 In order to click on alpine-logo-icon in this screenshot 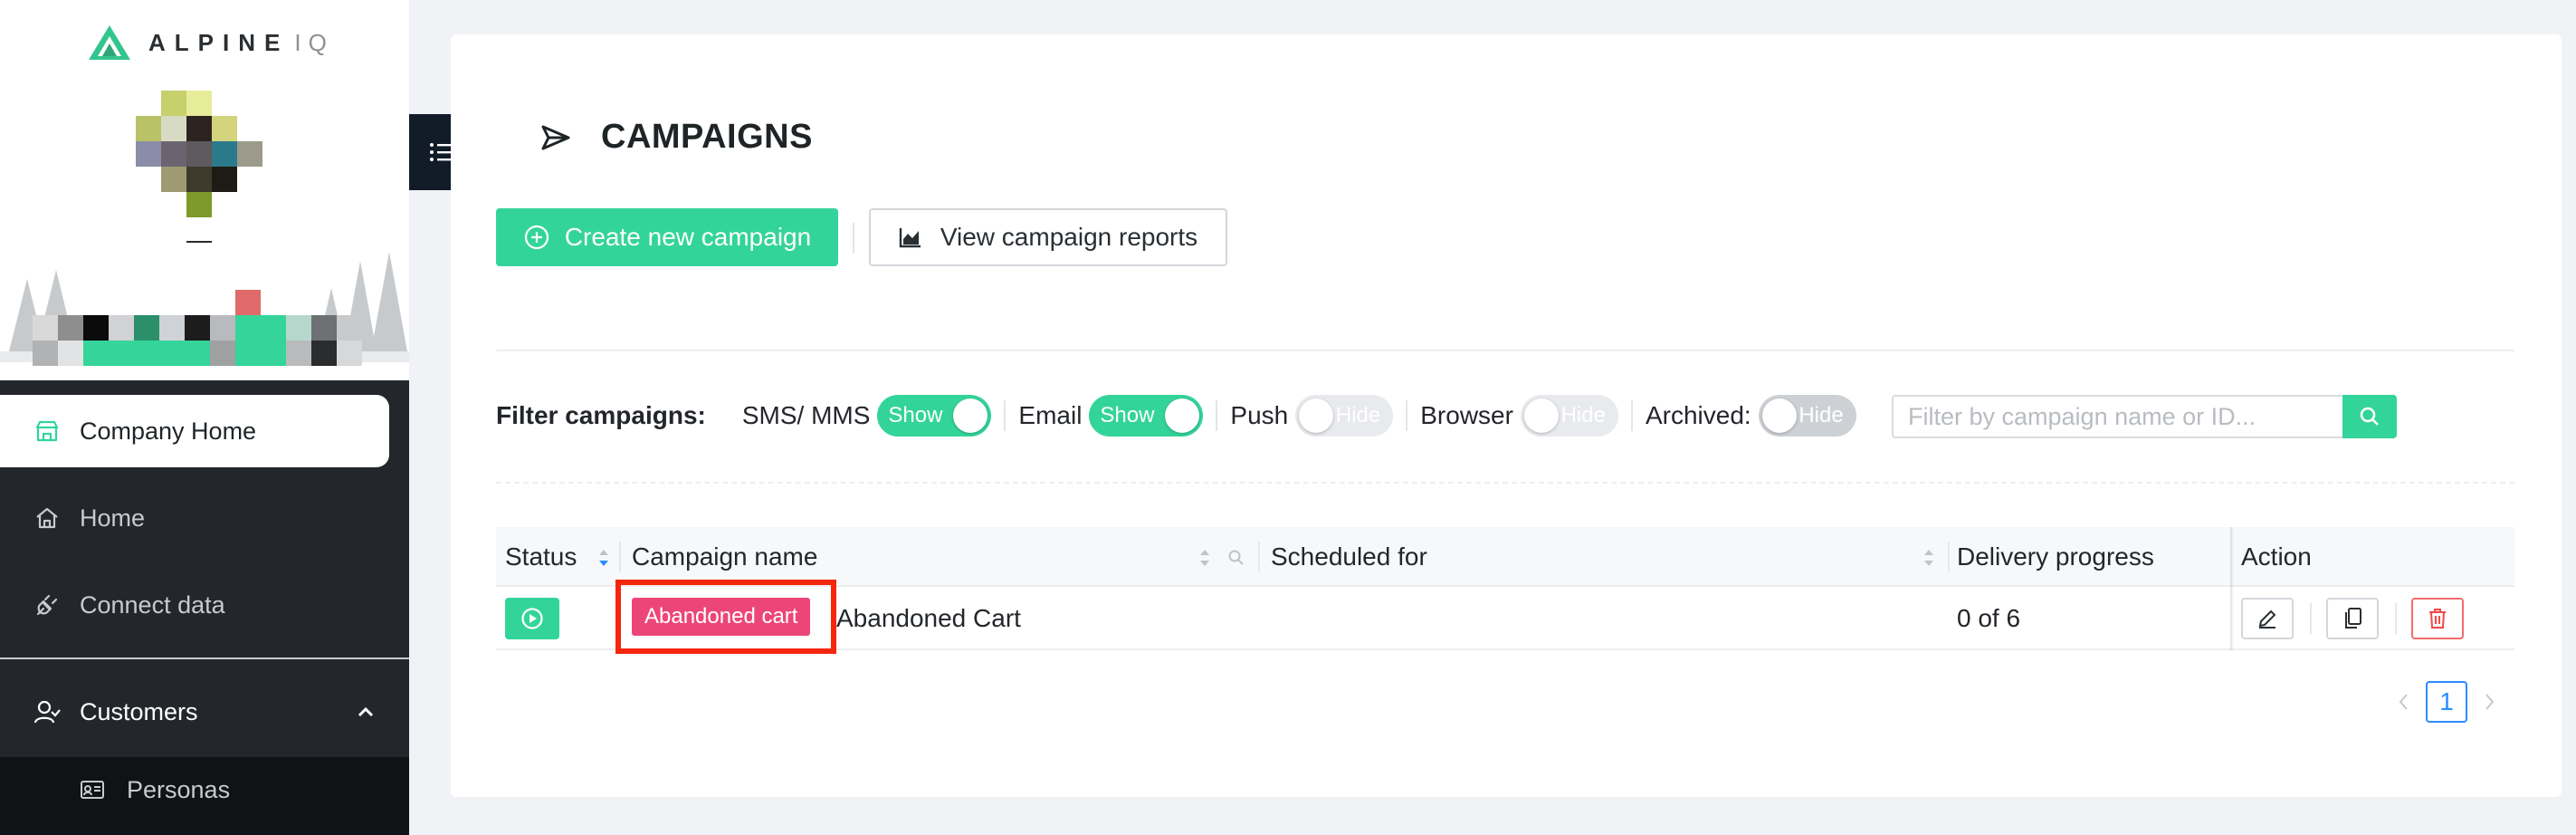, I will do `click(109, 42)`.